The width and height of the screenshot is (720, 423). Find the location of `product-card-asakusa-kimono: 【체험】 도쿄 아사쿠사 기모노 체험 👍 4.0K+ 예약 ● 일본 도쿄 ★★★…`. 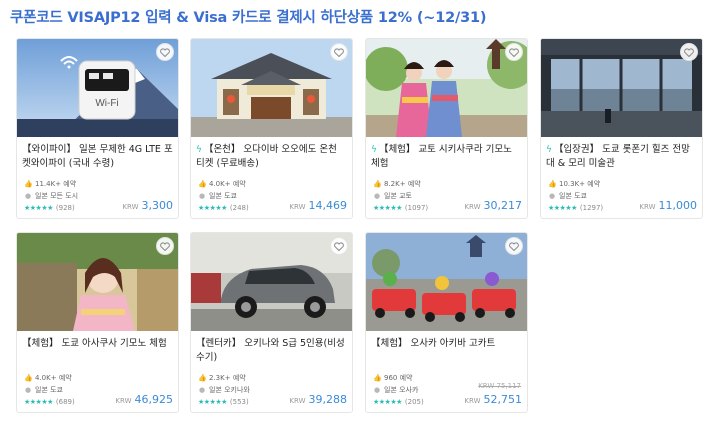

product-card-asakusa-kimono: 【체험】 도쿄 아사쿠사 기모노 체험 👍 4.0K+ 예약 ● 일본 도쿄 ★★★… is located at coordinates (97, 322).